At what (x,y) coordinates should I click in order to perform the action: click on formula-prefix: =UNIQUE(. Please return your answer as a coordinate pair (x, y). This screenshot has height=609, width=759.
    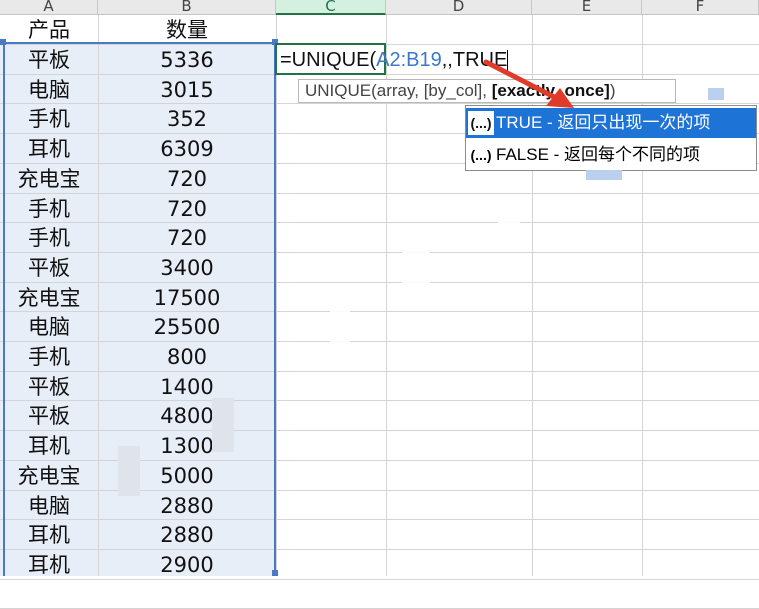
    Looking at the image, I should click on (328, 60).